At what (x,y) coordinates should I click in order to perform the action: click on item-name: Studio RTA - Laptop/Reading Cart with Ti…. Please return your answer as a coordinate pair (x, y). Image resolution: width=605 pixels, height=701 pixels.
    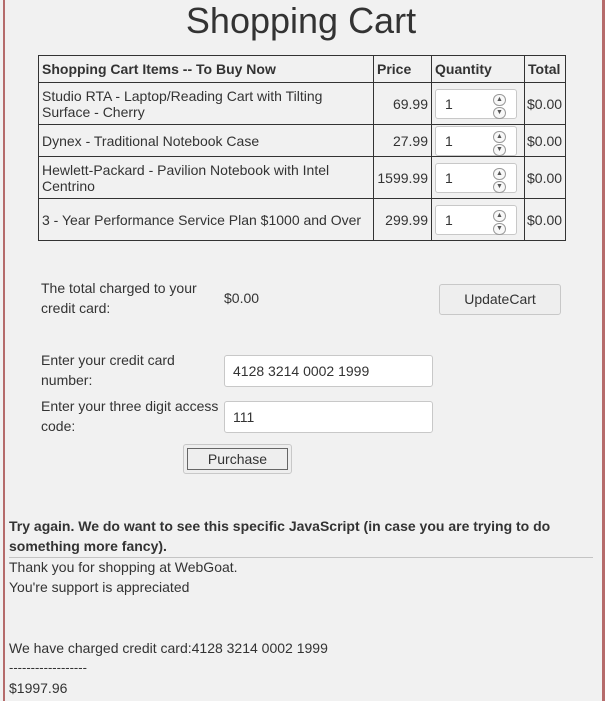
    Looking at the image, I should click on (206, 103).